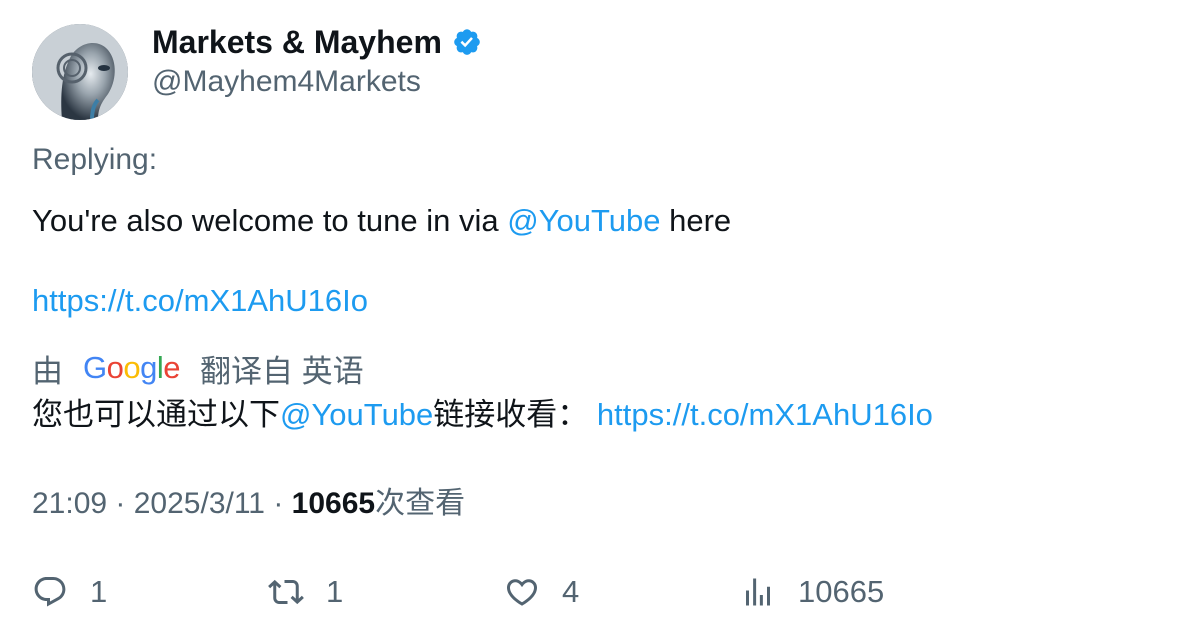  I want to click on tweet-text-after: here, so click(696, 220).